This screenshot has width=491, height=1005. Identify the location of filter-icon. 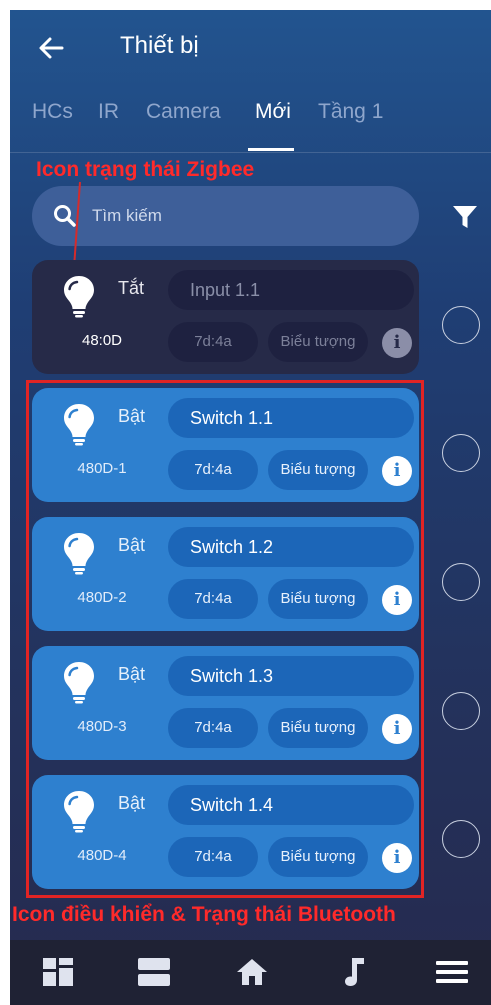
(465, 217).